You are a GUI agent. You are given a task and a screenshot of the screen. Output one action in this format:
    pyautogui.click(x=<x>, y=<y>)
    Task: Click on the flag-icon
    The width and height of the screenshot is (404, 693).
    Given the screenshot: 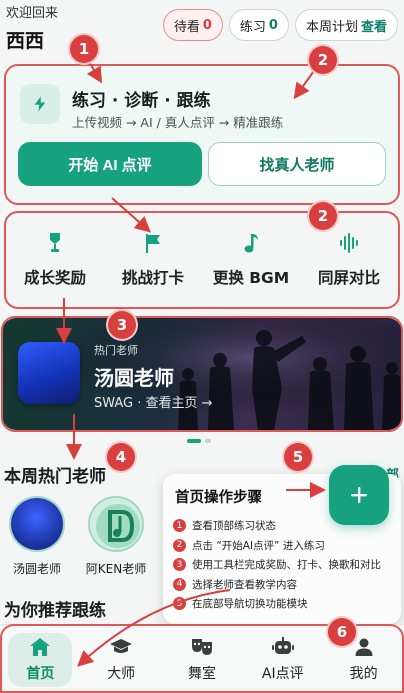 What is the action you would take?
    pyautogui.click(x=153, y=243)
    